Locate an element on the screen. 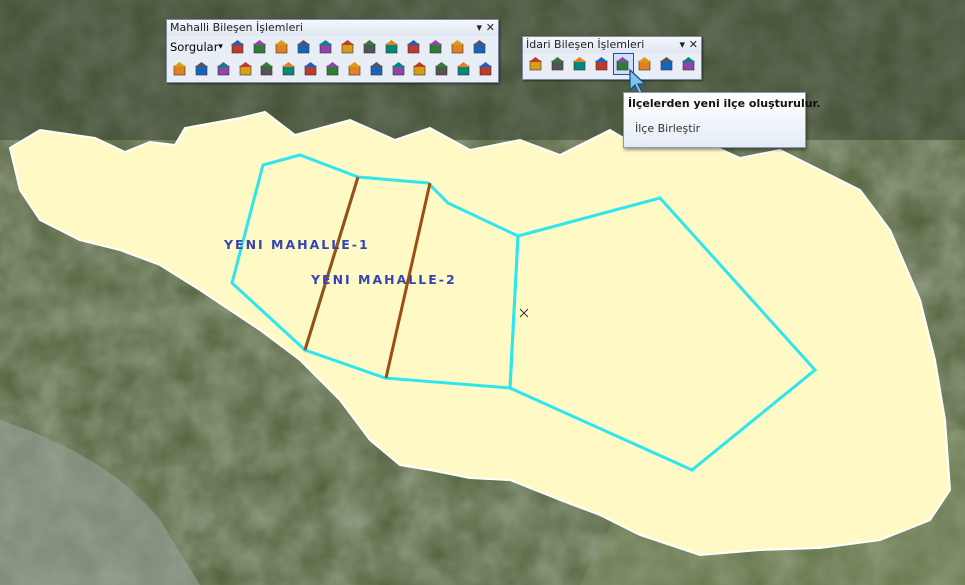 Image resolution: width=965 pixels, height=585 pixels. neighborhood-label-2: YENI MAHALLE-2 is located at coordinates (384, 279).